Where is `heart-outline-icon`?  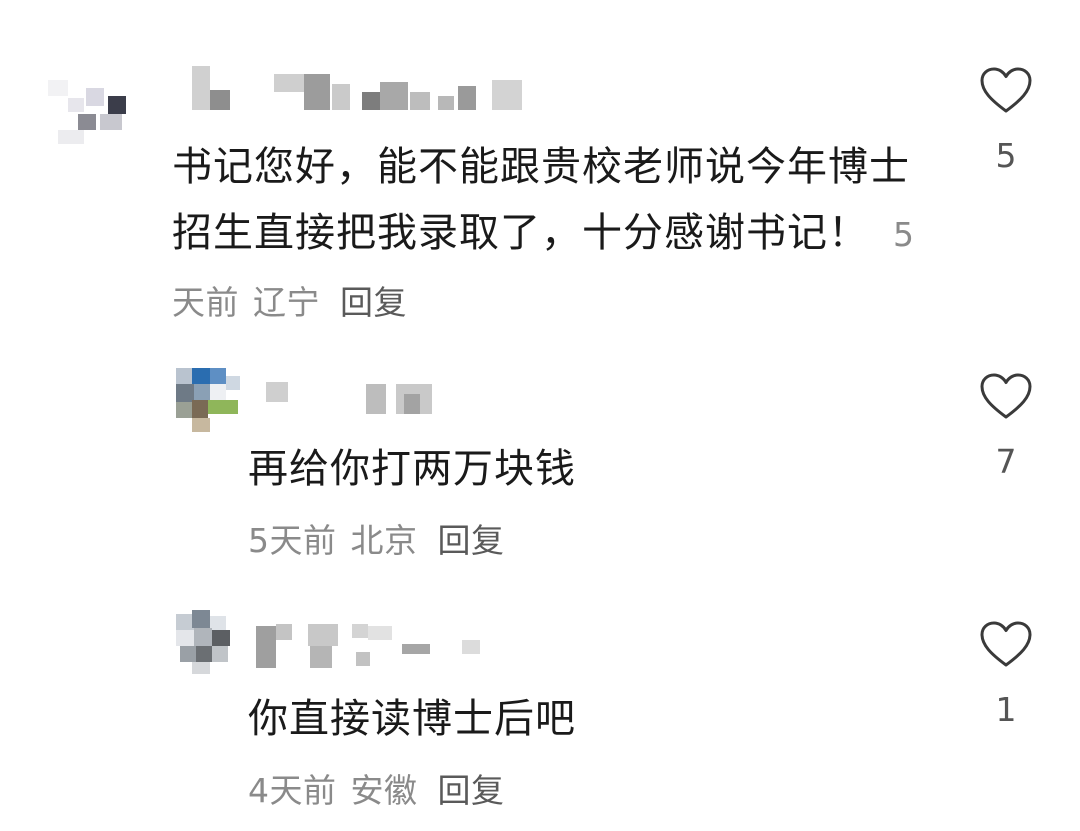 heart-outline-icon is located at coordinates (1006, 644).